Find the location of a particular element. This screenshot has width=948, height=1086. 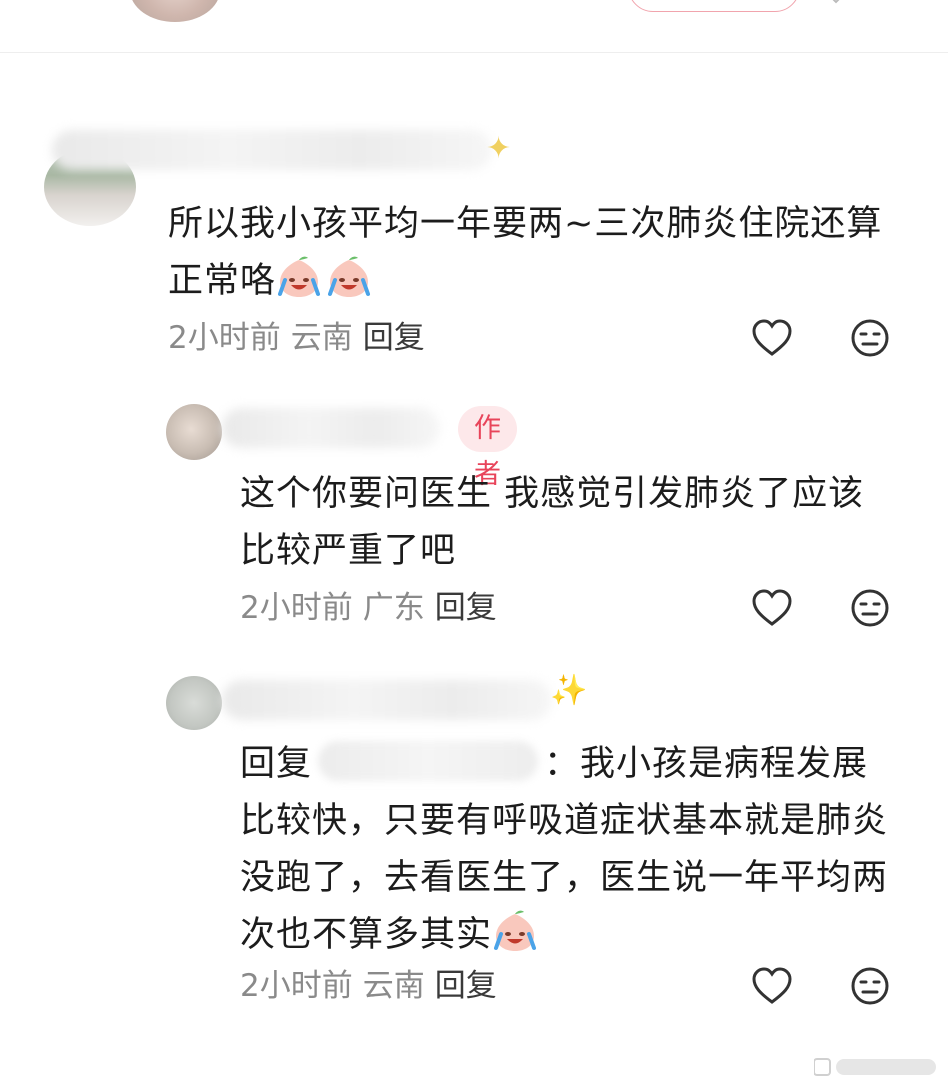

reply-meta: 2小时前 广东 回复 is located at coordinates (373, 608).